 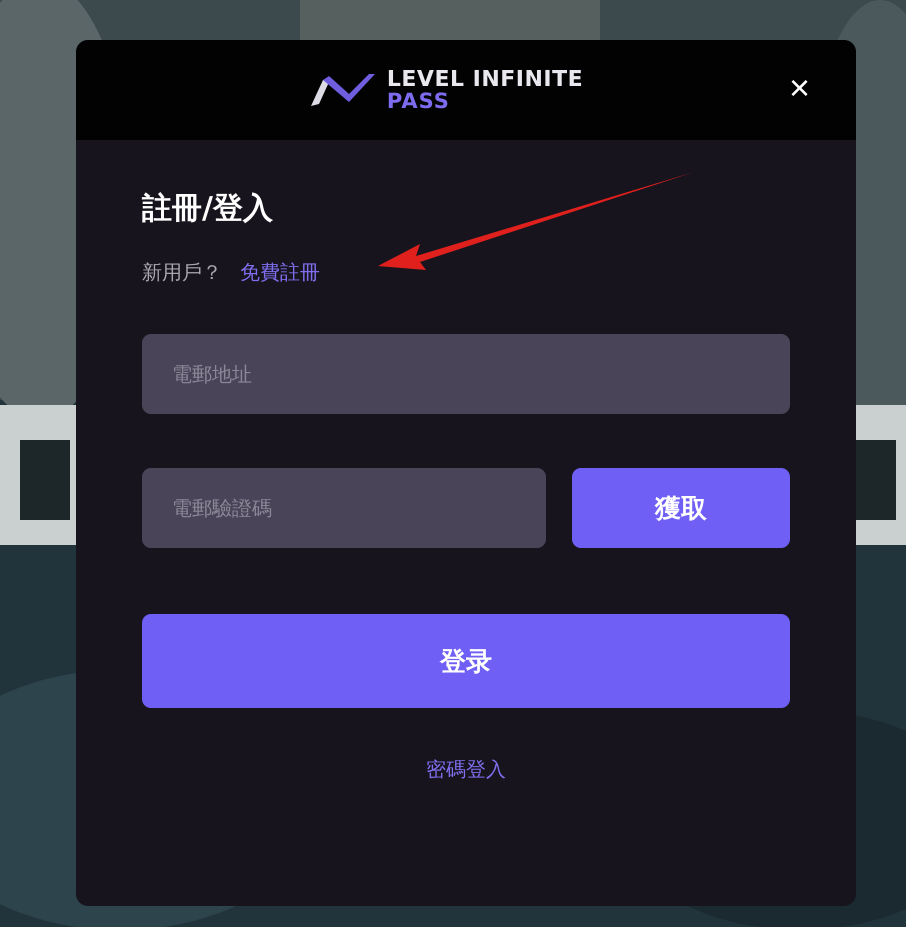 I want to click on dialog-title: 註冊/登入, so click(x=208, y=209).